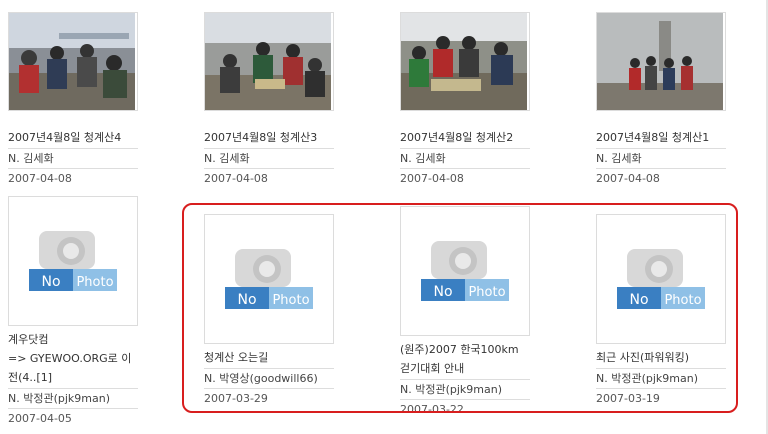  What do you see at coordinates (661, 138) in the screenshot?
I see `item-title: 2007년4월8일 청계산1` at bounding box center [661, 138].